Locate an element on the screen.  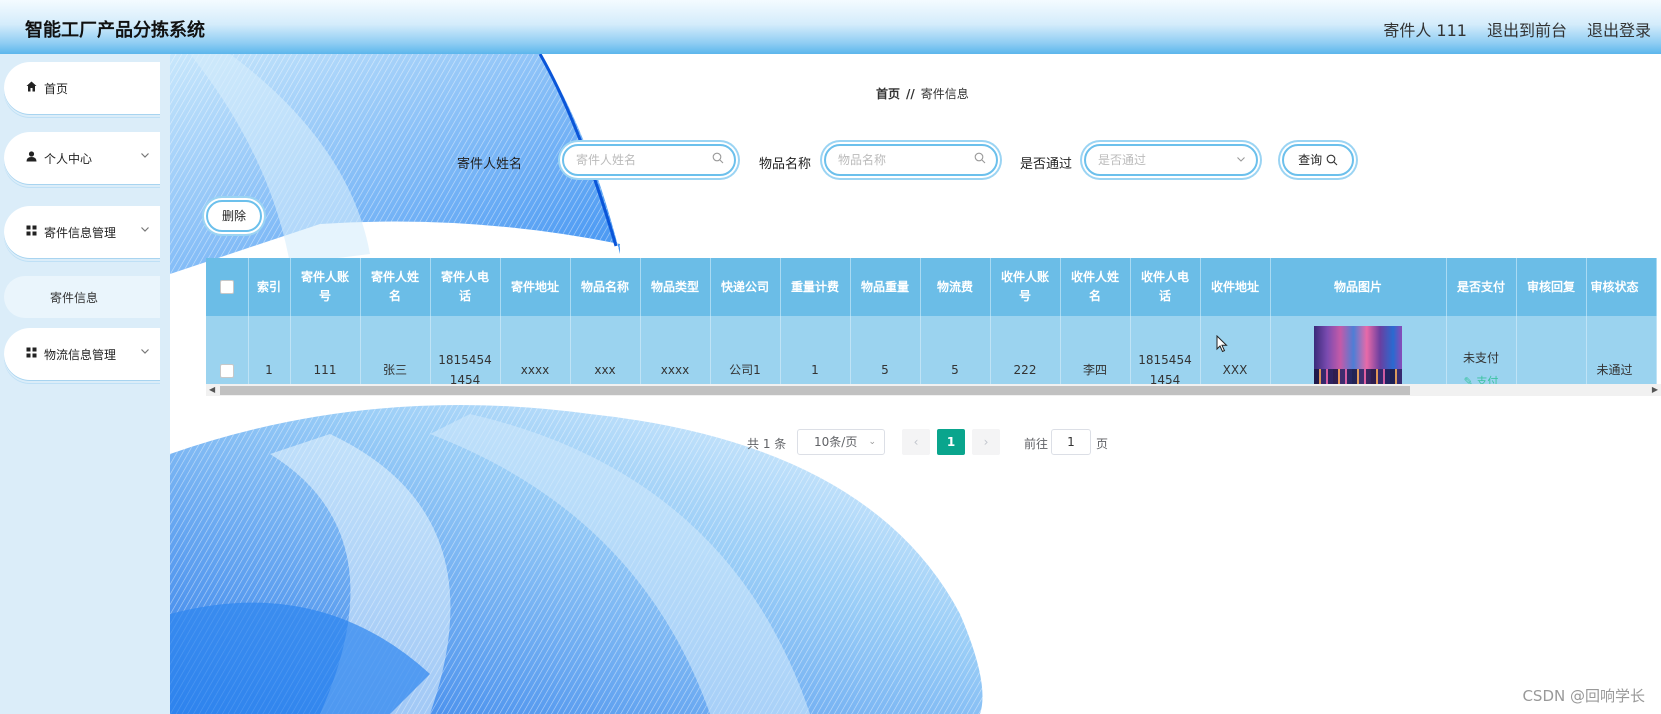
cell-weight-billing: 1 is located at coordinates (815, 350).